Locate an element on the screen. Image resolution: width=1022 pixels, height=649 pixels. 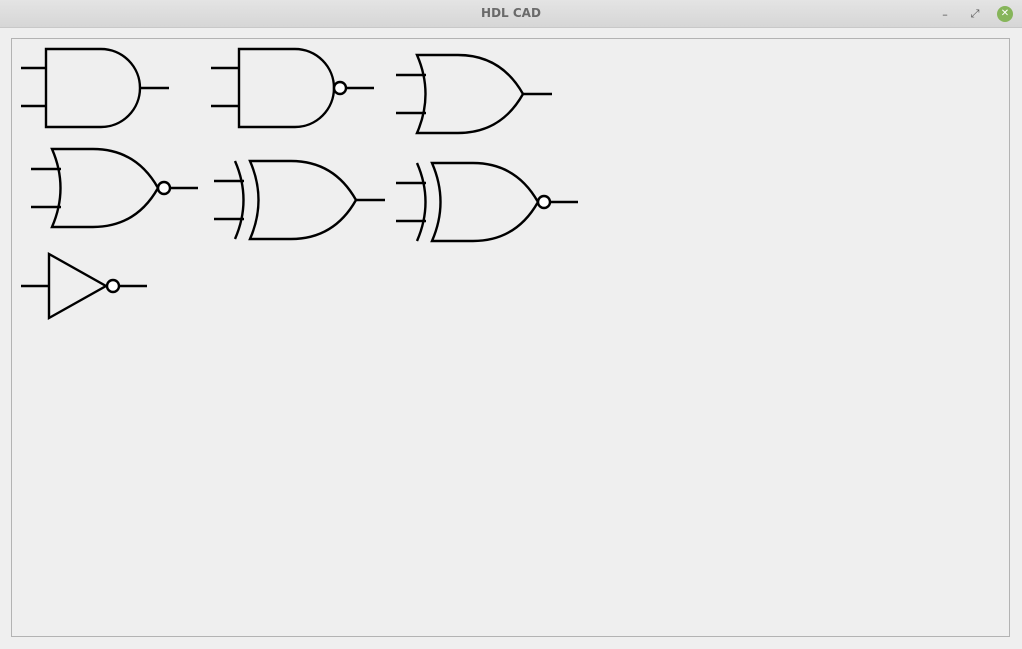
window-titlebar: HDL CAD – ⤢ ✕ is located at coordinates (511, 14).